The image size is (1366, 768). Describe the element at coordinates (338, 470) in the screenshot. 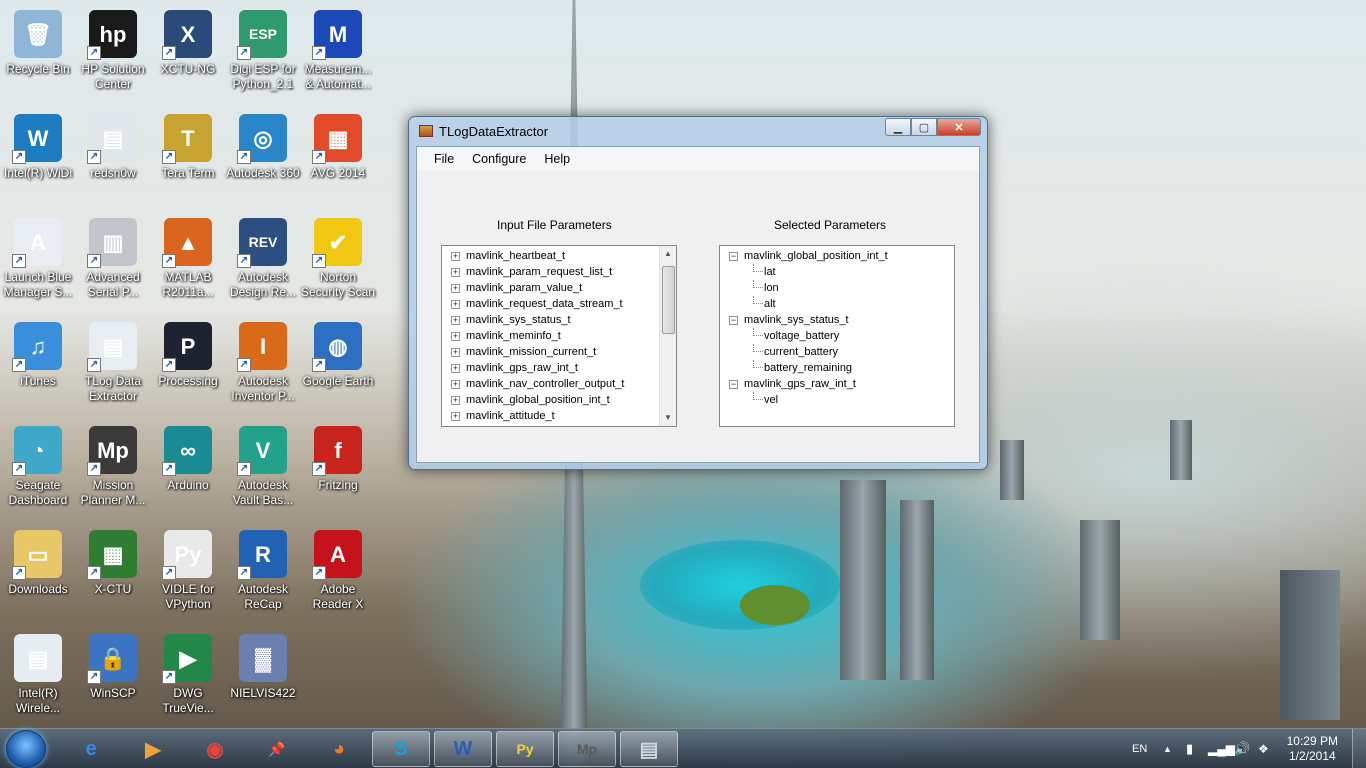

I see `desktop-icon: f ↗ Fritzing` at that location.